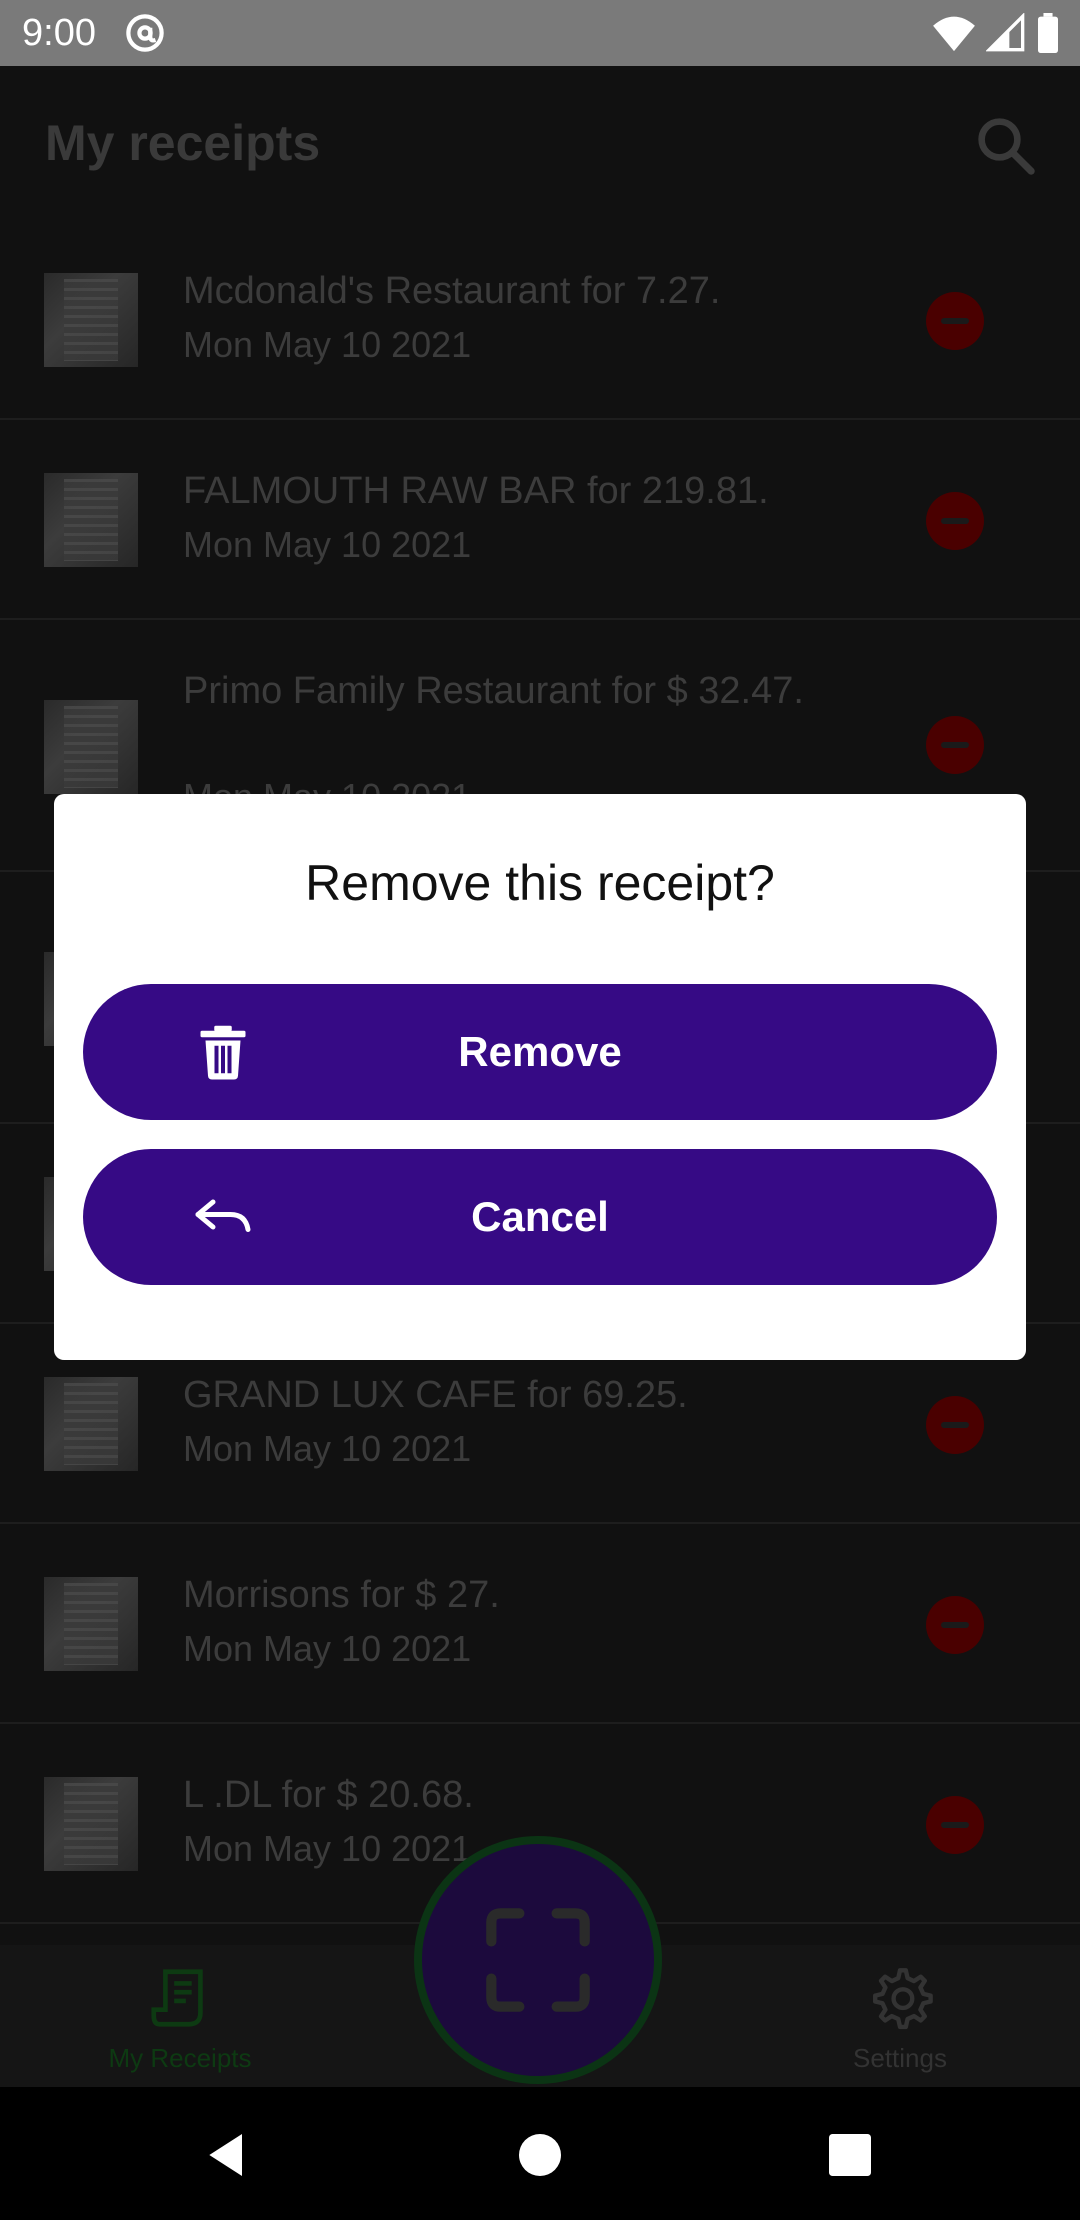 The width and height of the screenshot is (1080, 2220). I want to click on remove-button: Remove, so click(540, 1052).